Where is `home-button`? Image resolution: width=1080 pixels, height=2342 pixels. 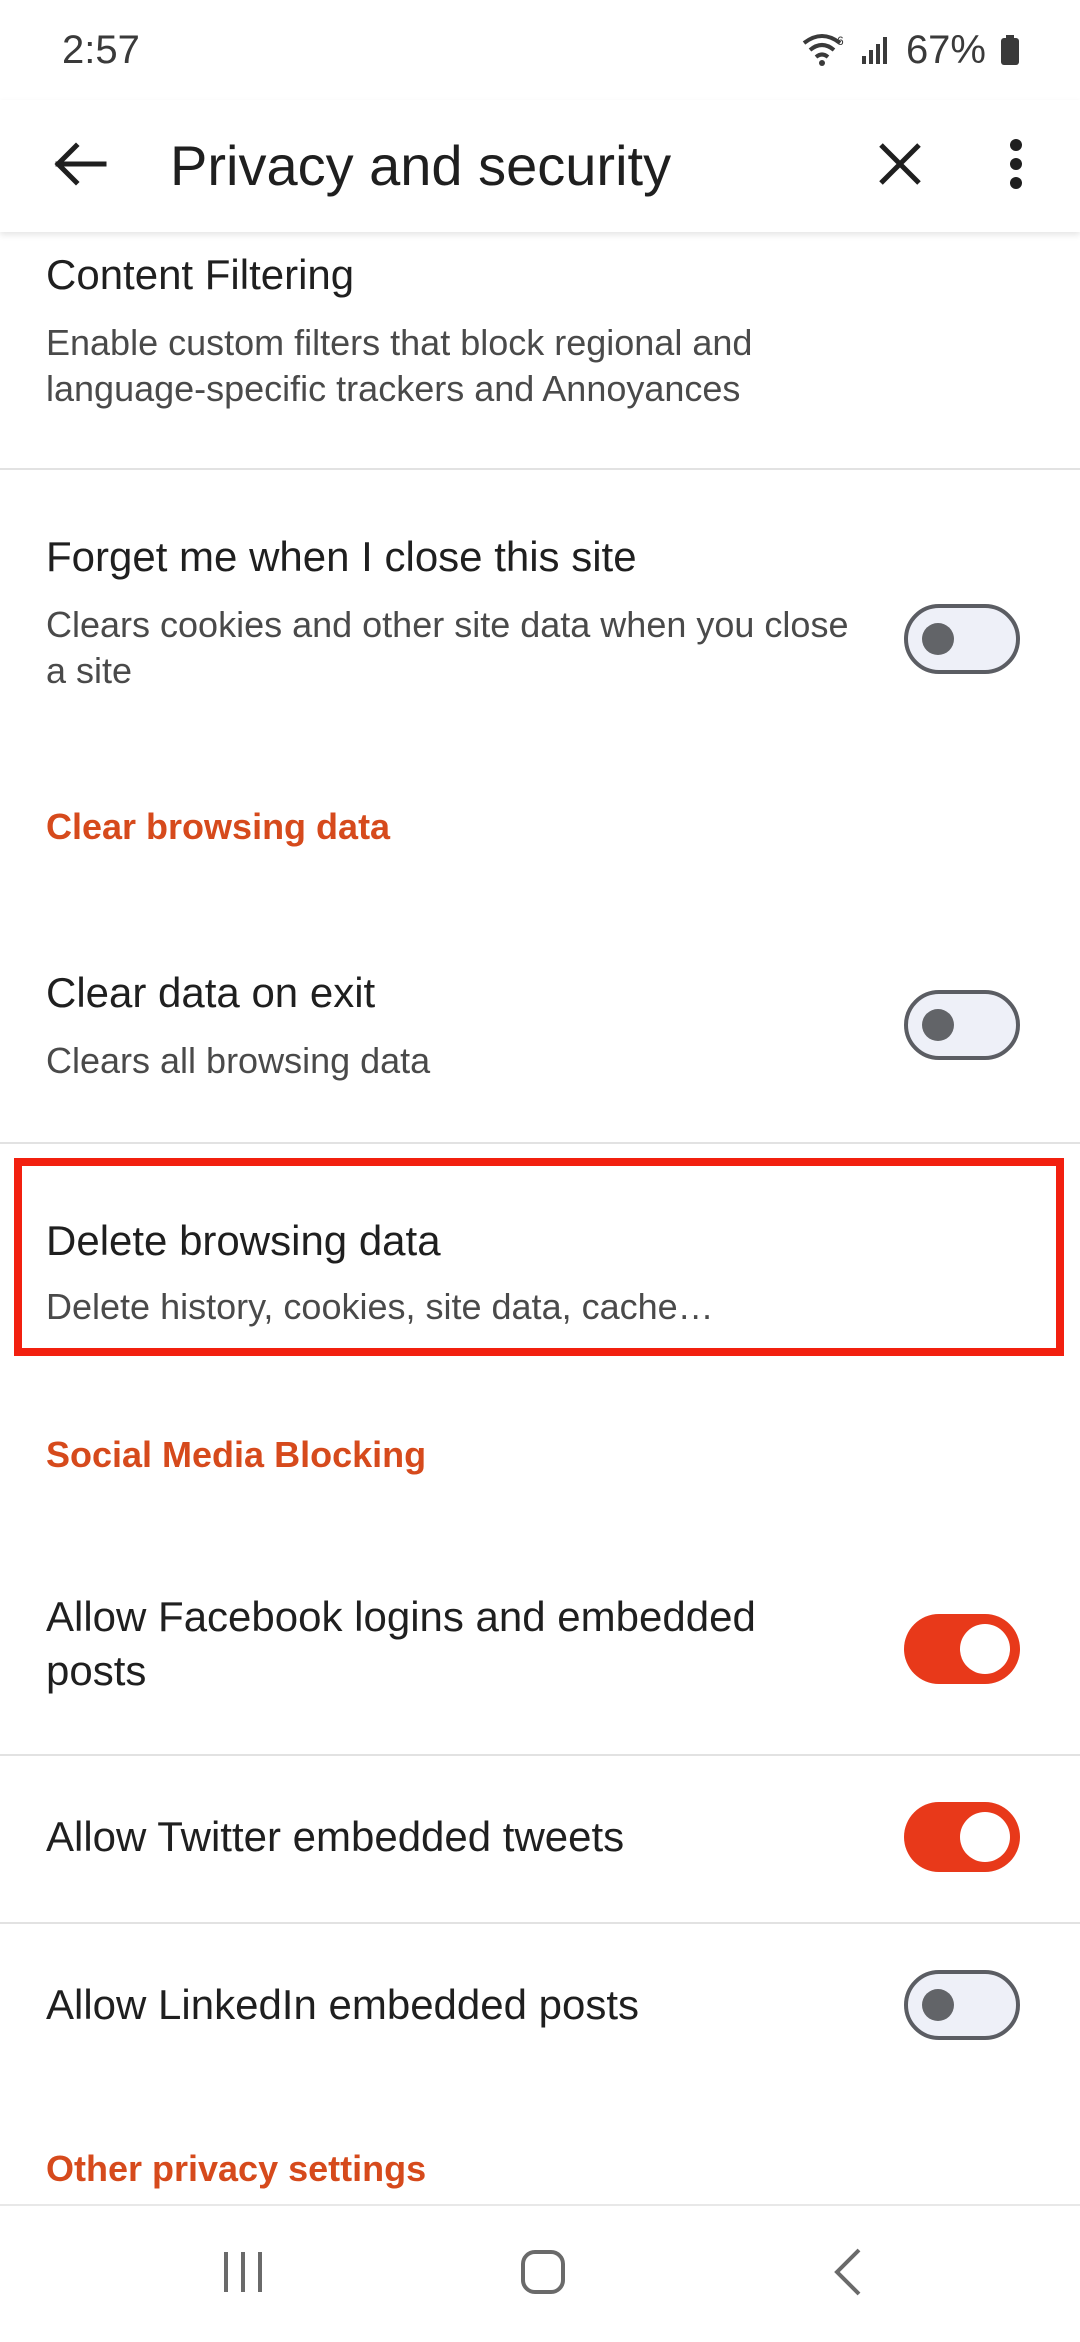
home-button is located at coordinates (543, 2274).